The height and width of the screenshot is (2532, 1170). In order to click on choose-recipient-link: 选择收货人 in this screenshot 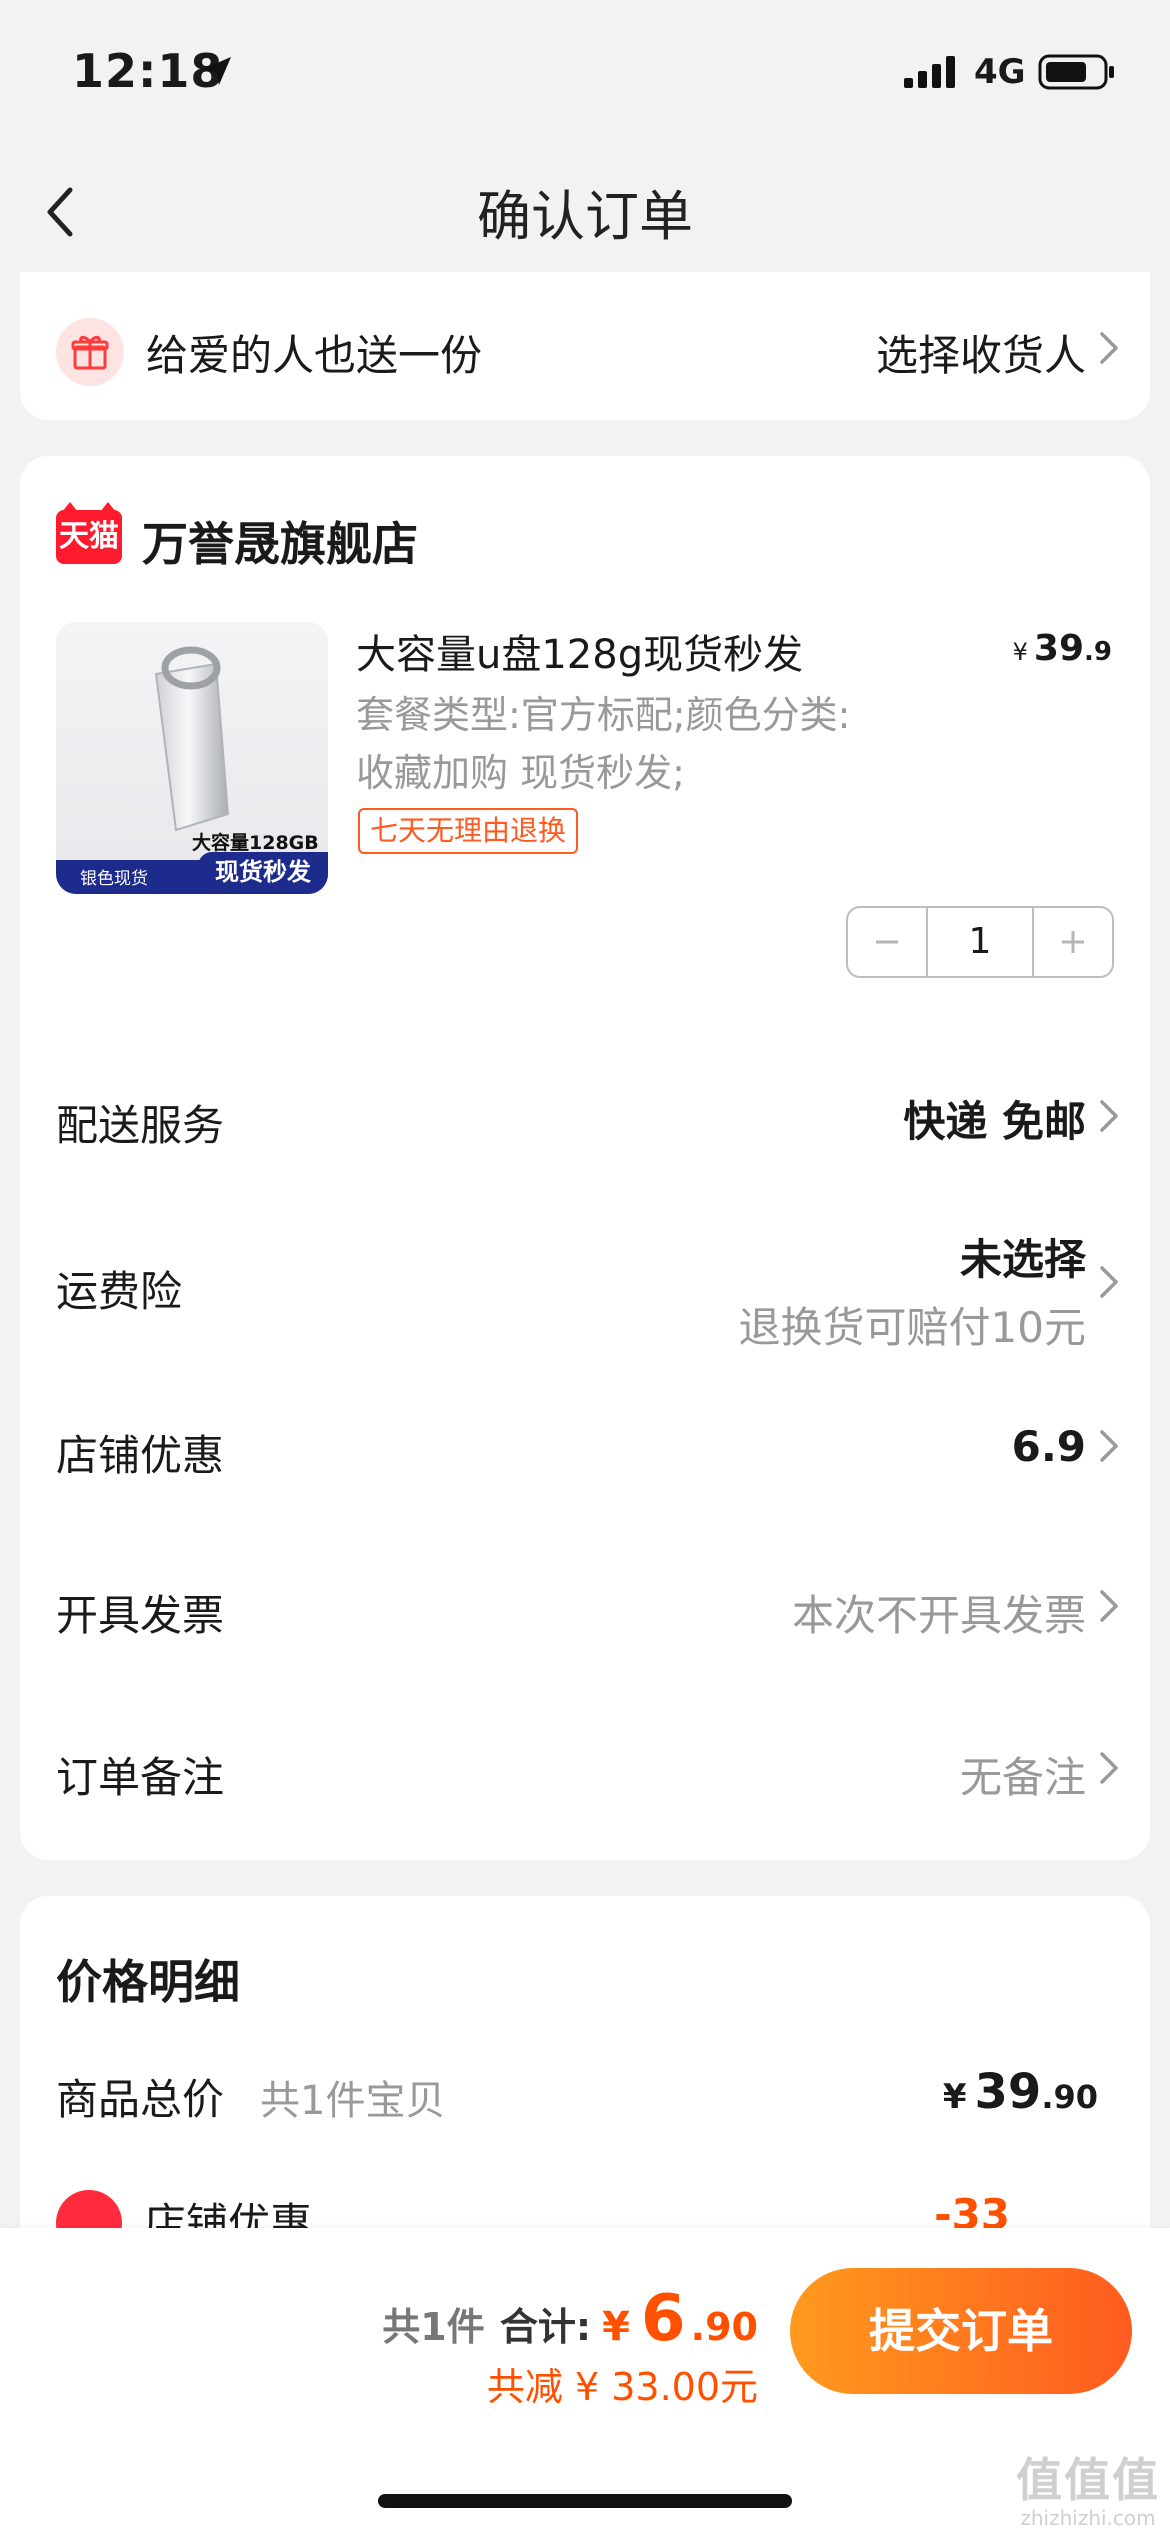, I will do `click(981, 352)`.